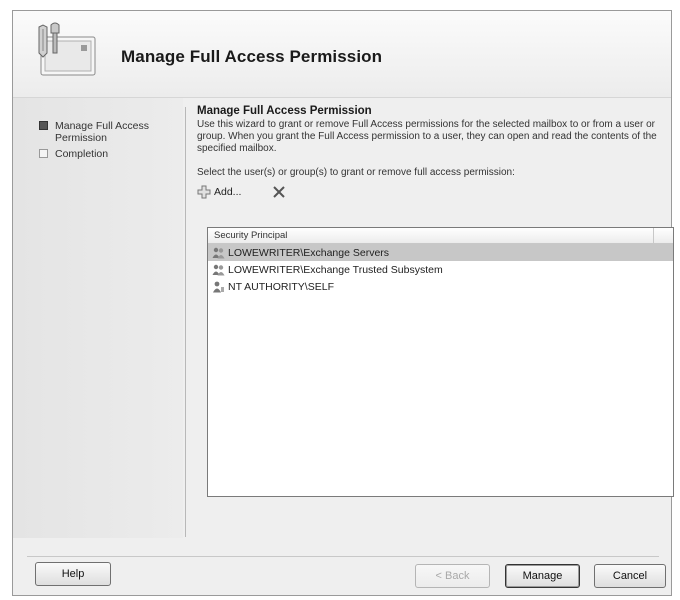 The image size is (680, 600). I want to click on wizard-header: Manage Full Access Permission, so click(342, 54).